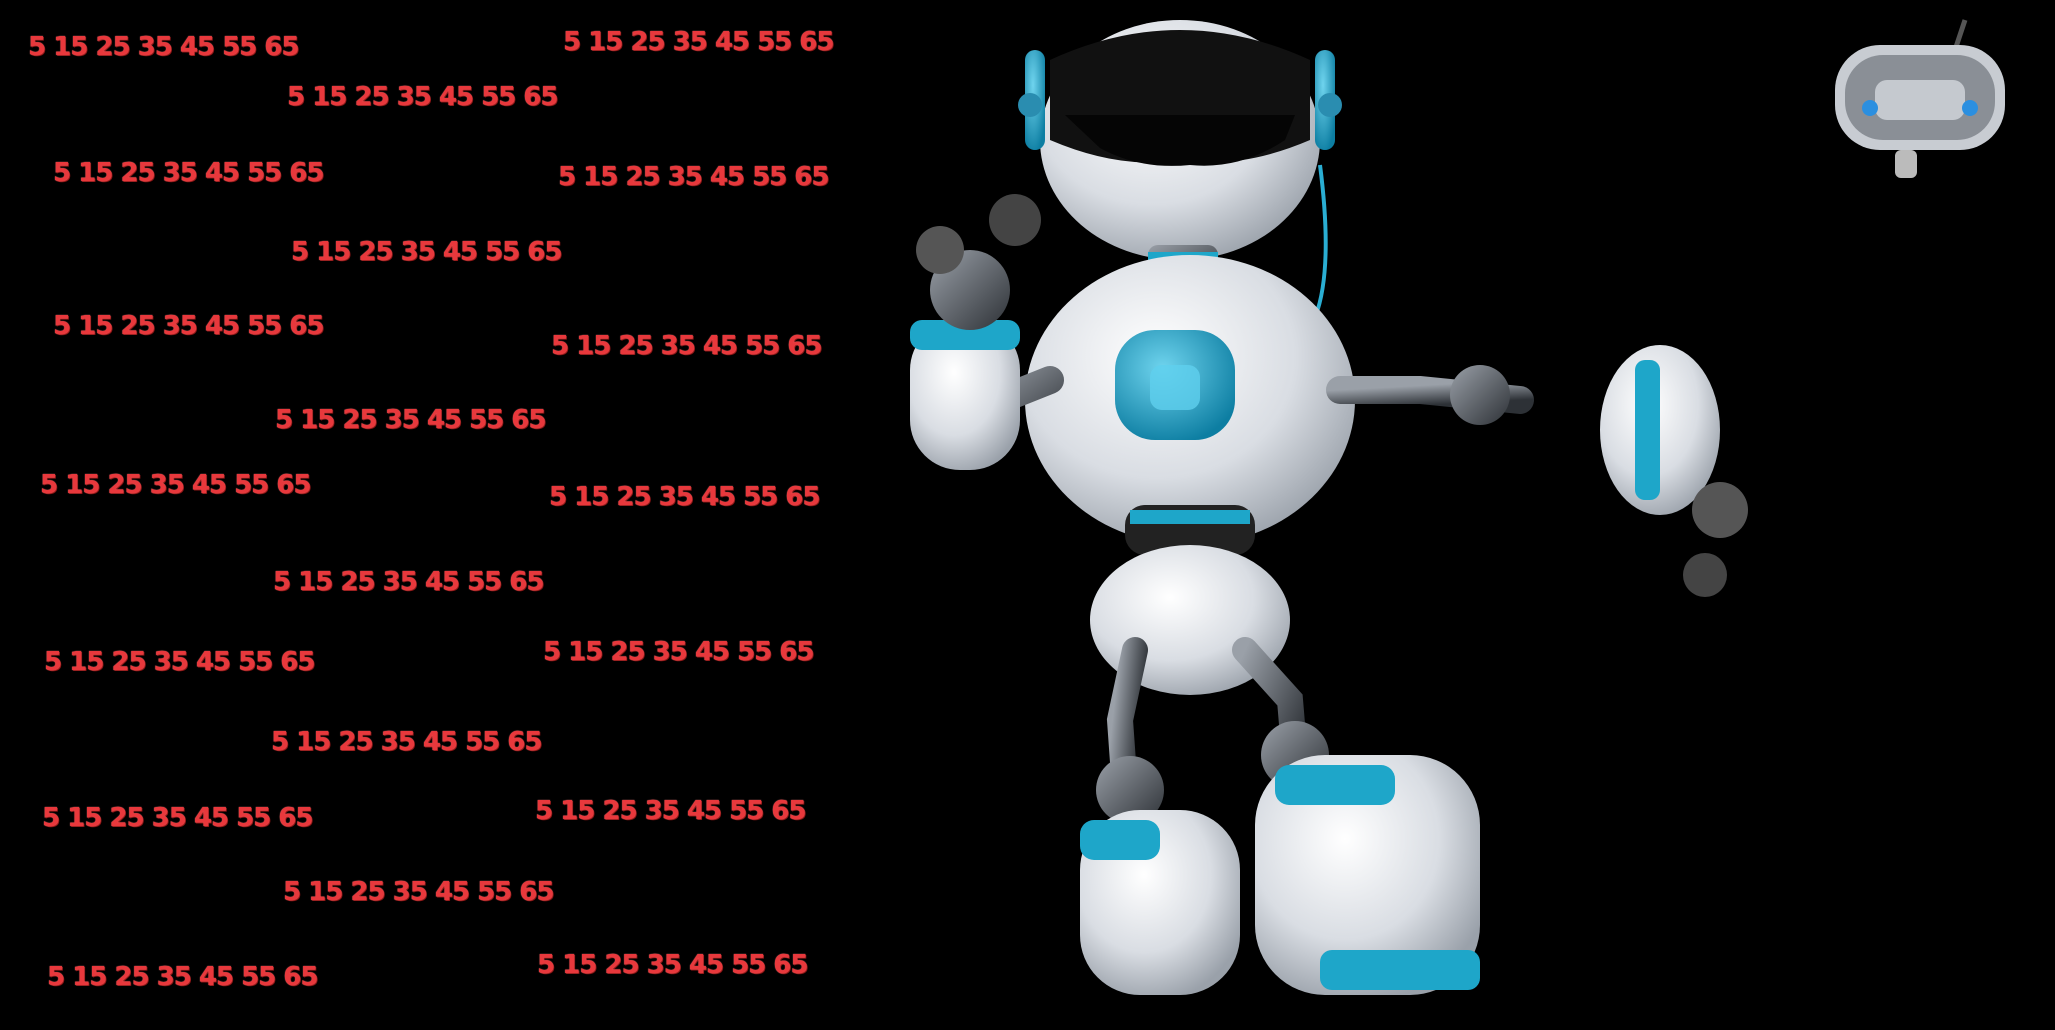 The width and height of the screenshot is (2055, 1030). I want to click on robot-right-arm, so click(1537, 471).